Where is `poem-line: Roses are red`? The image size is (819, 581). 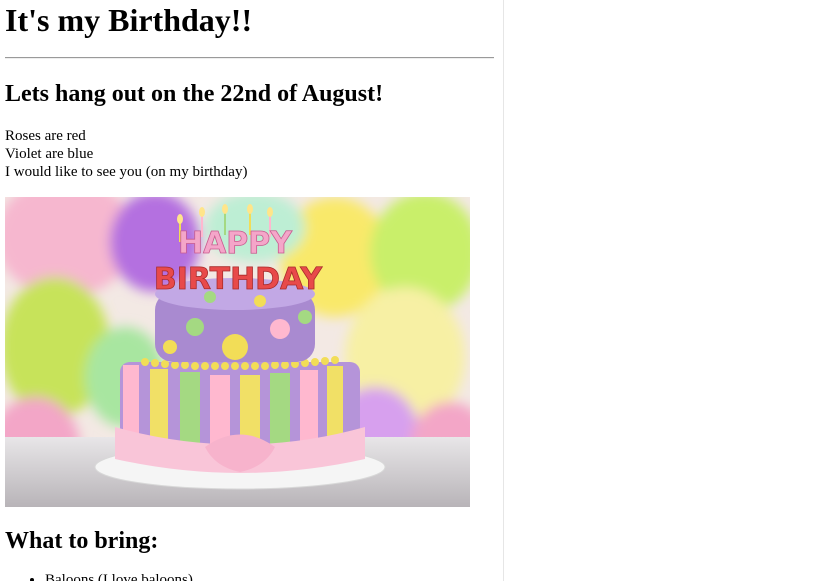 poem-line: Roses are red is located at coordinates (45, 136).